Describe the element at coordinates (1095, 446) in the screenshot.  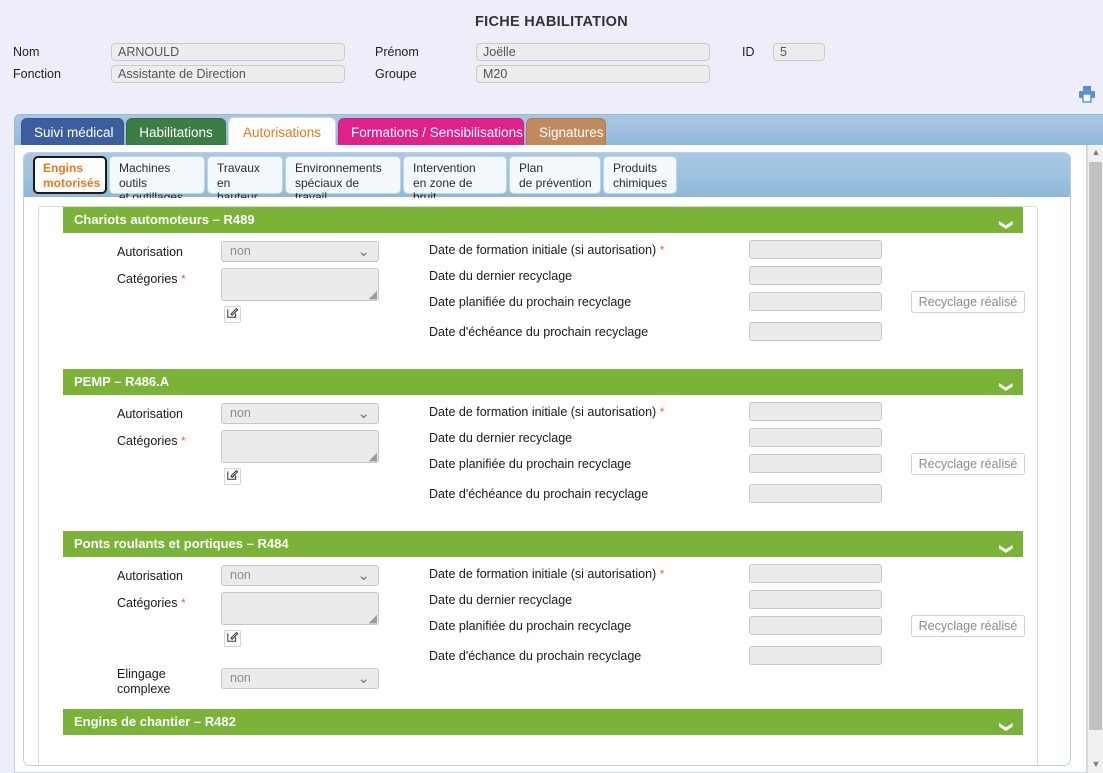
I see `page-scroll-thumb` at that location.